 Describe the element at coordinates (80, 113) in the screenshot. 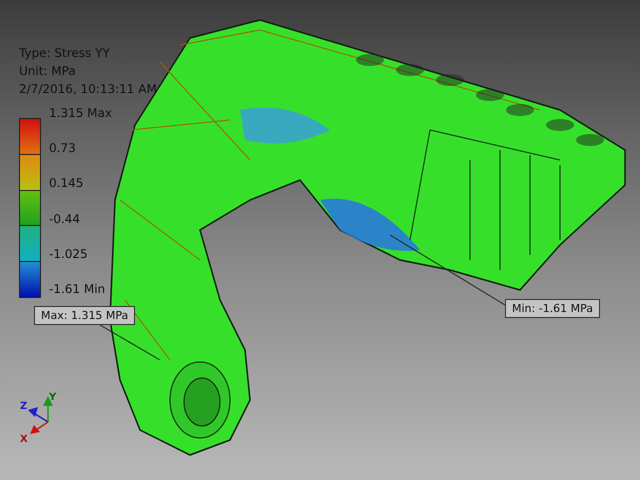

I see `legend-max-label: 1.315 Max` at that location.